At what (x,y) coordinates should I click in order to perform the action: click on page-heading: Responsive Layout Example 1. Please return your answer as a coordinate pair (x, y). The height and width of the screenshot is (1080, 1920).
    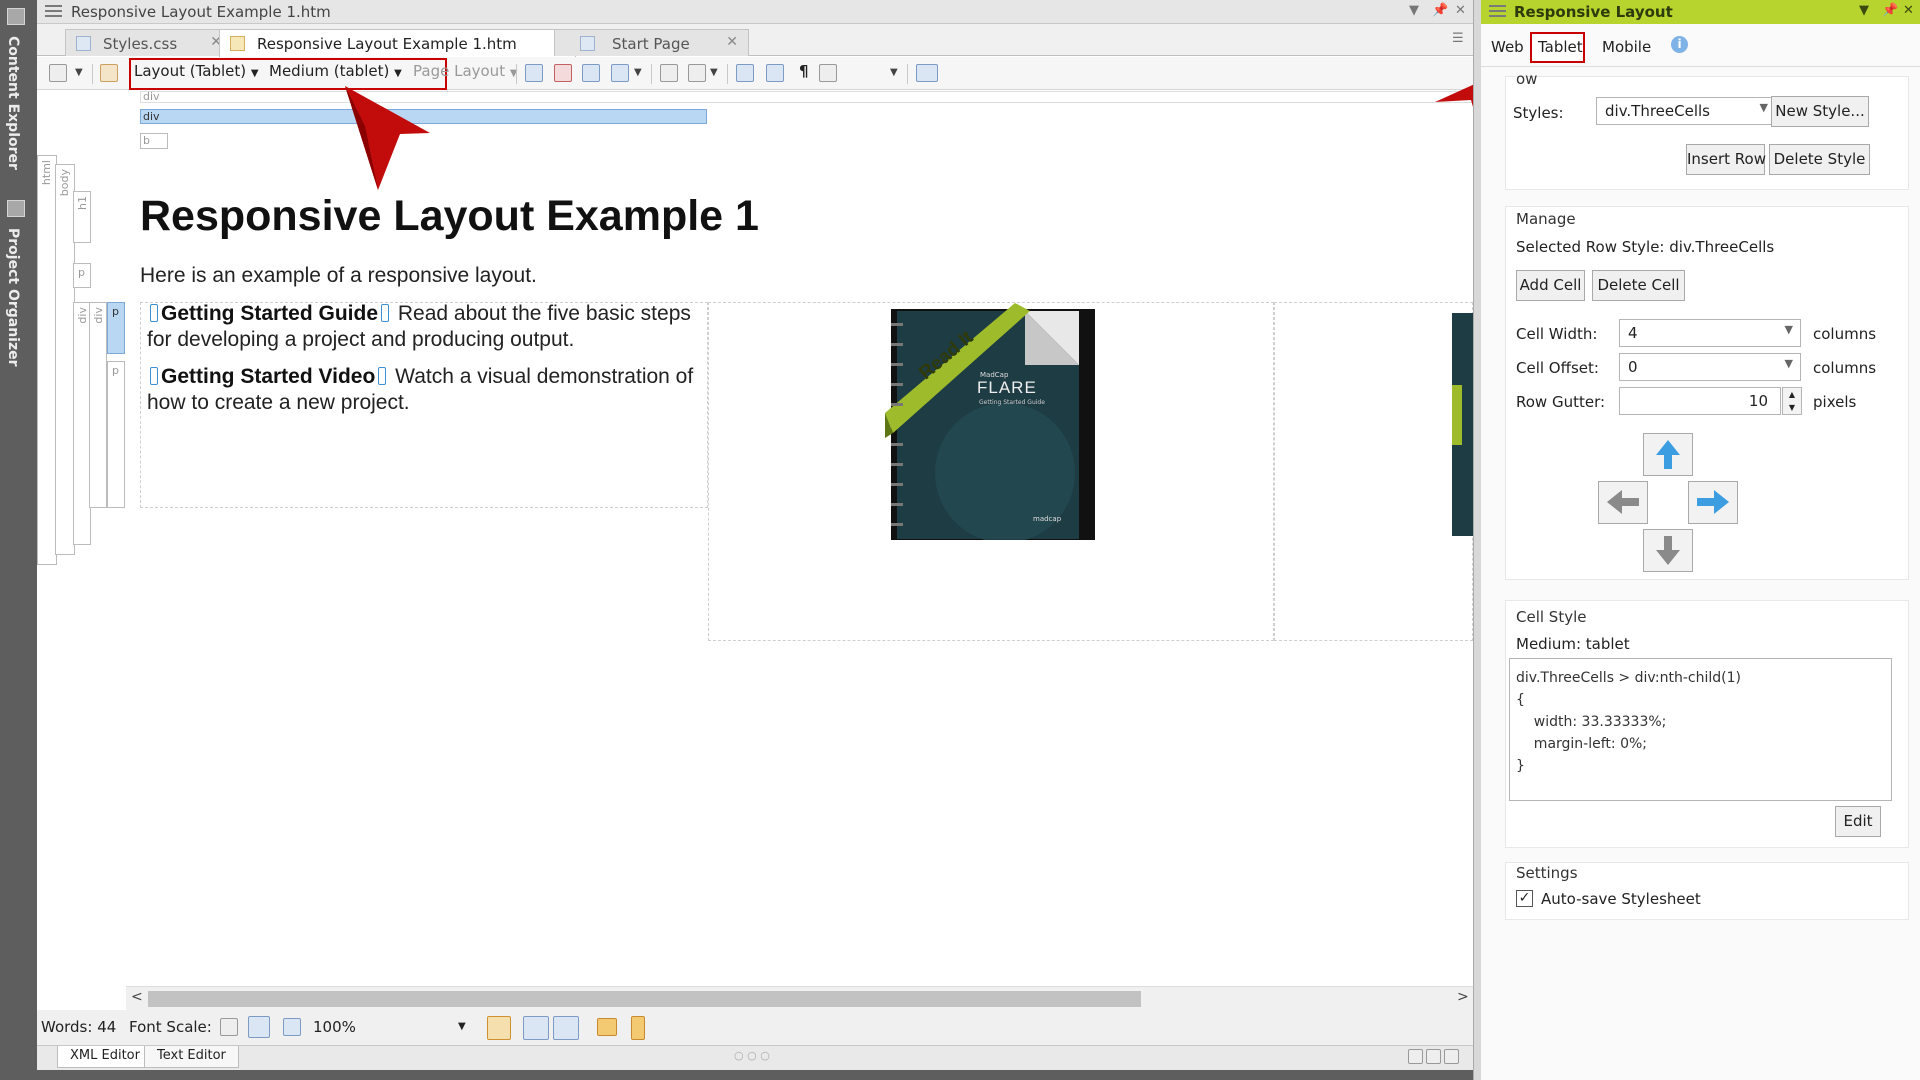
    Looking at the image, I should click on (449, 216).